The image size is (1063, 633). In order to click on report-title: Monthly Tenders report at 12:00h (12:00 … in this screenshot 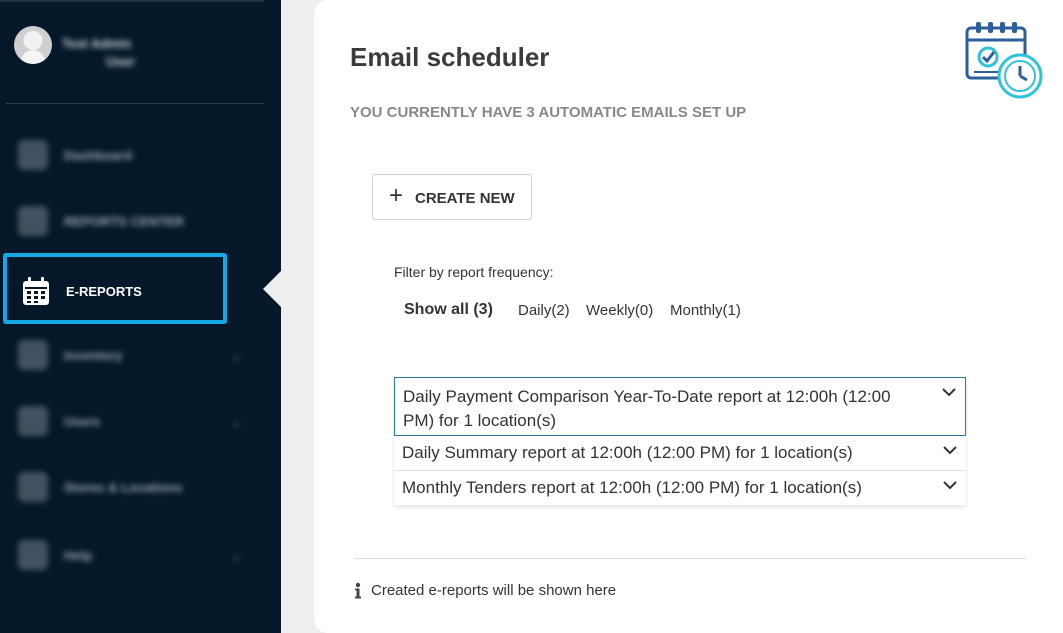, I will do `click(632, 487)`.